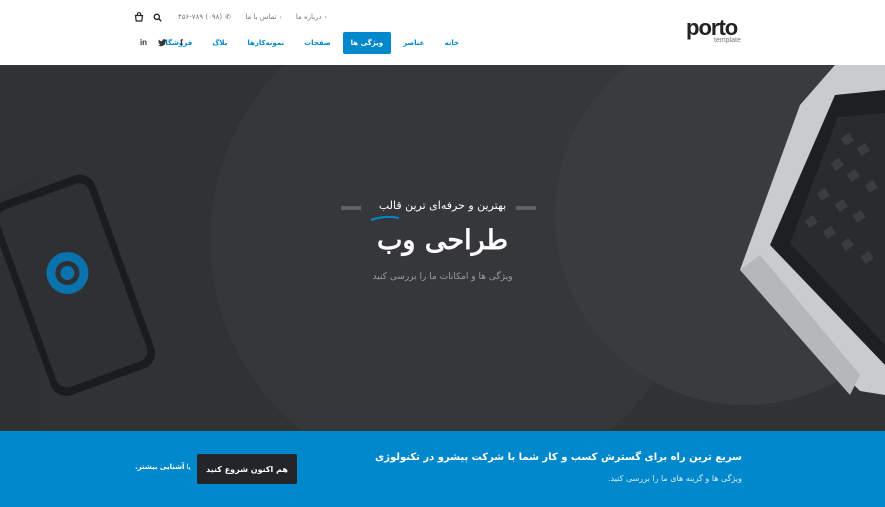  What do you see at coordinates (265, 43) in the screenshot?
I see `nav-item-portfolio: نمونه‌کارها` at bounding box center [265, 43].